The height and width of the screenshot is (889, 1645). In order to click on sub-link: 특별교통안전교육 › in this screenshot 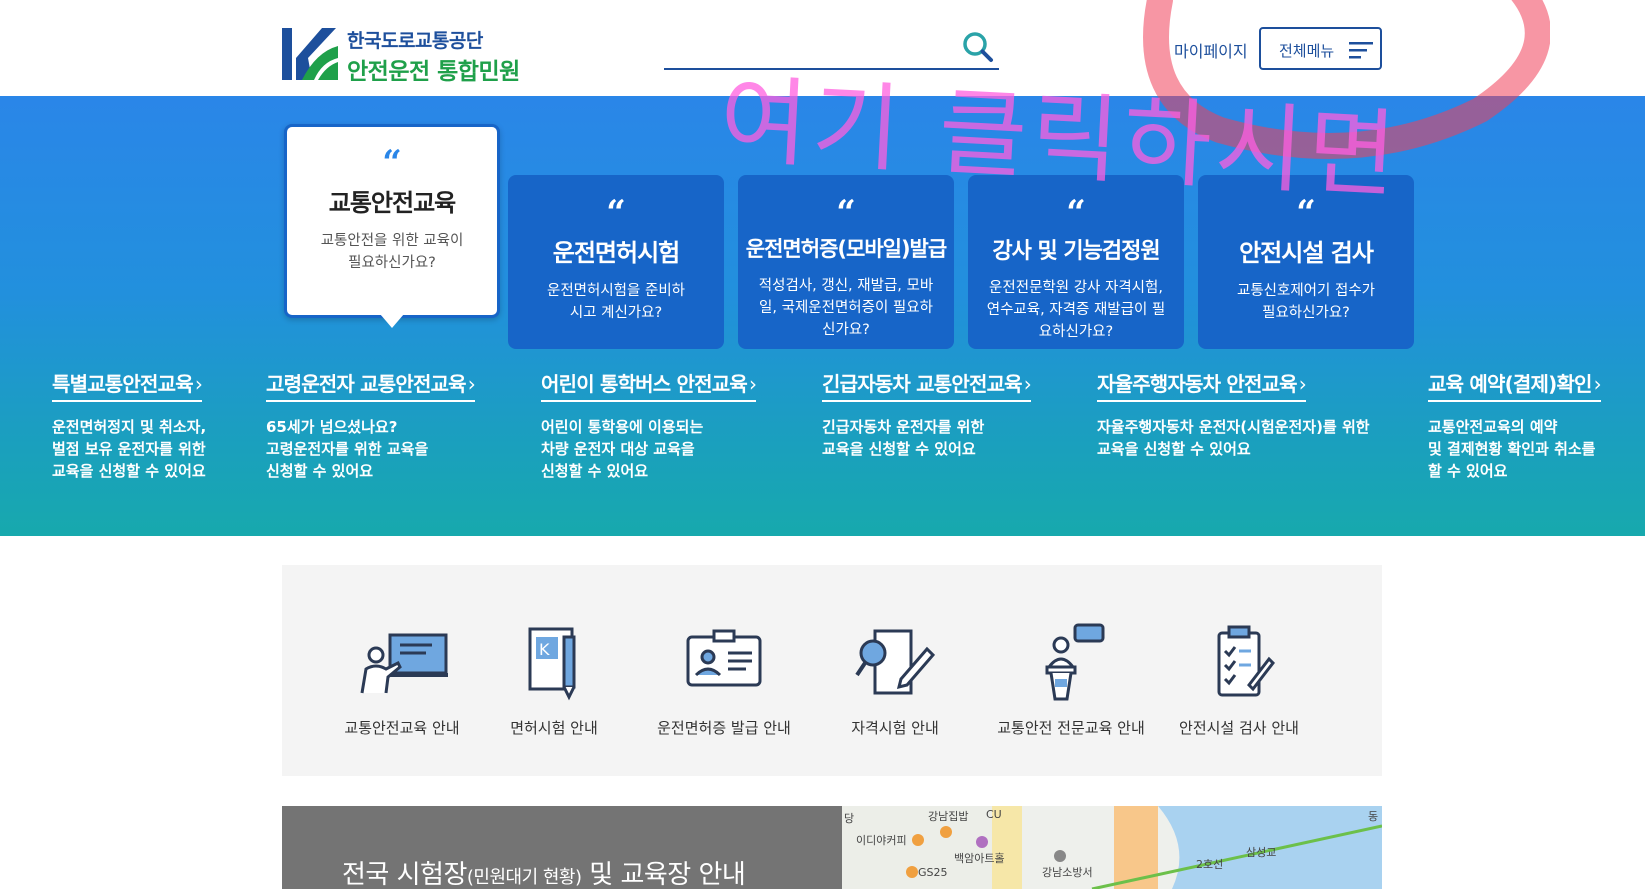, I will do `click(127, 385)`.